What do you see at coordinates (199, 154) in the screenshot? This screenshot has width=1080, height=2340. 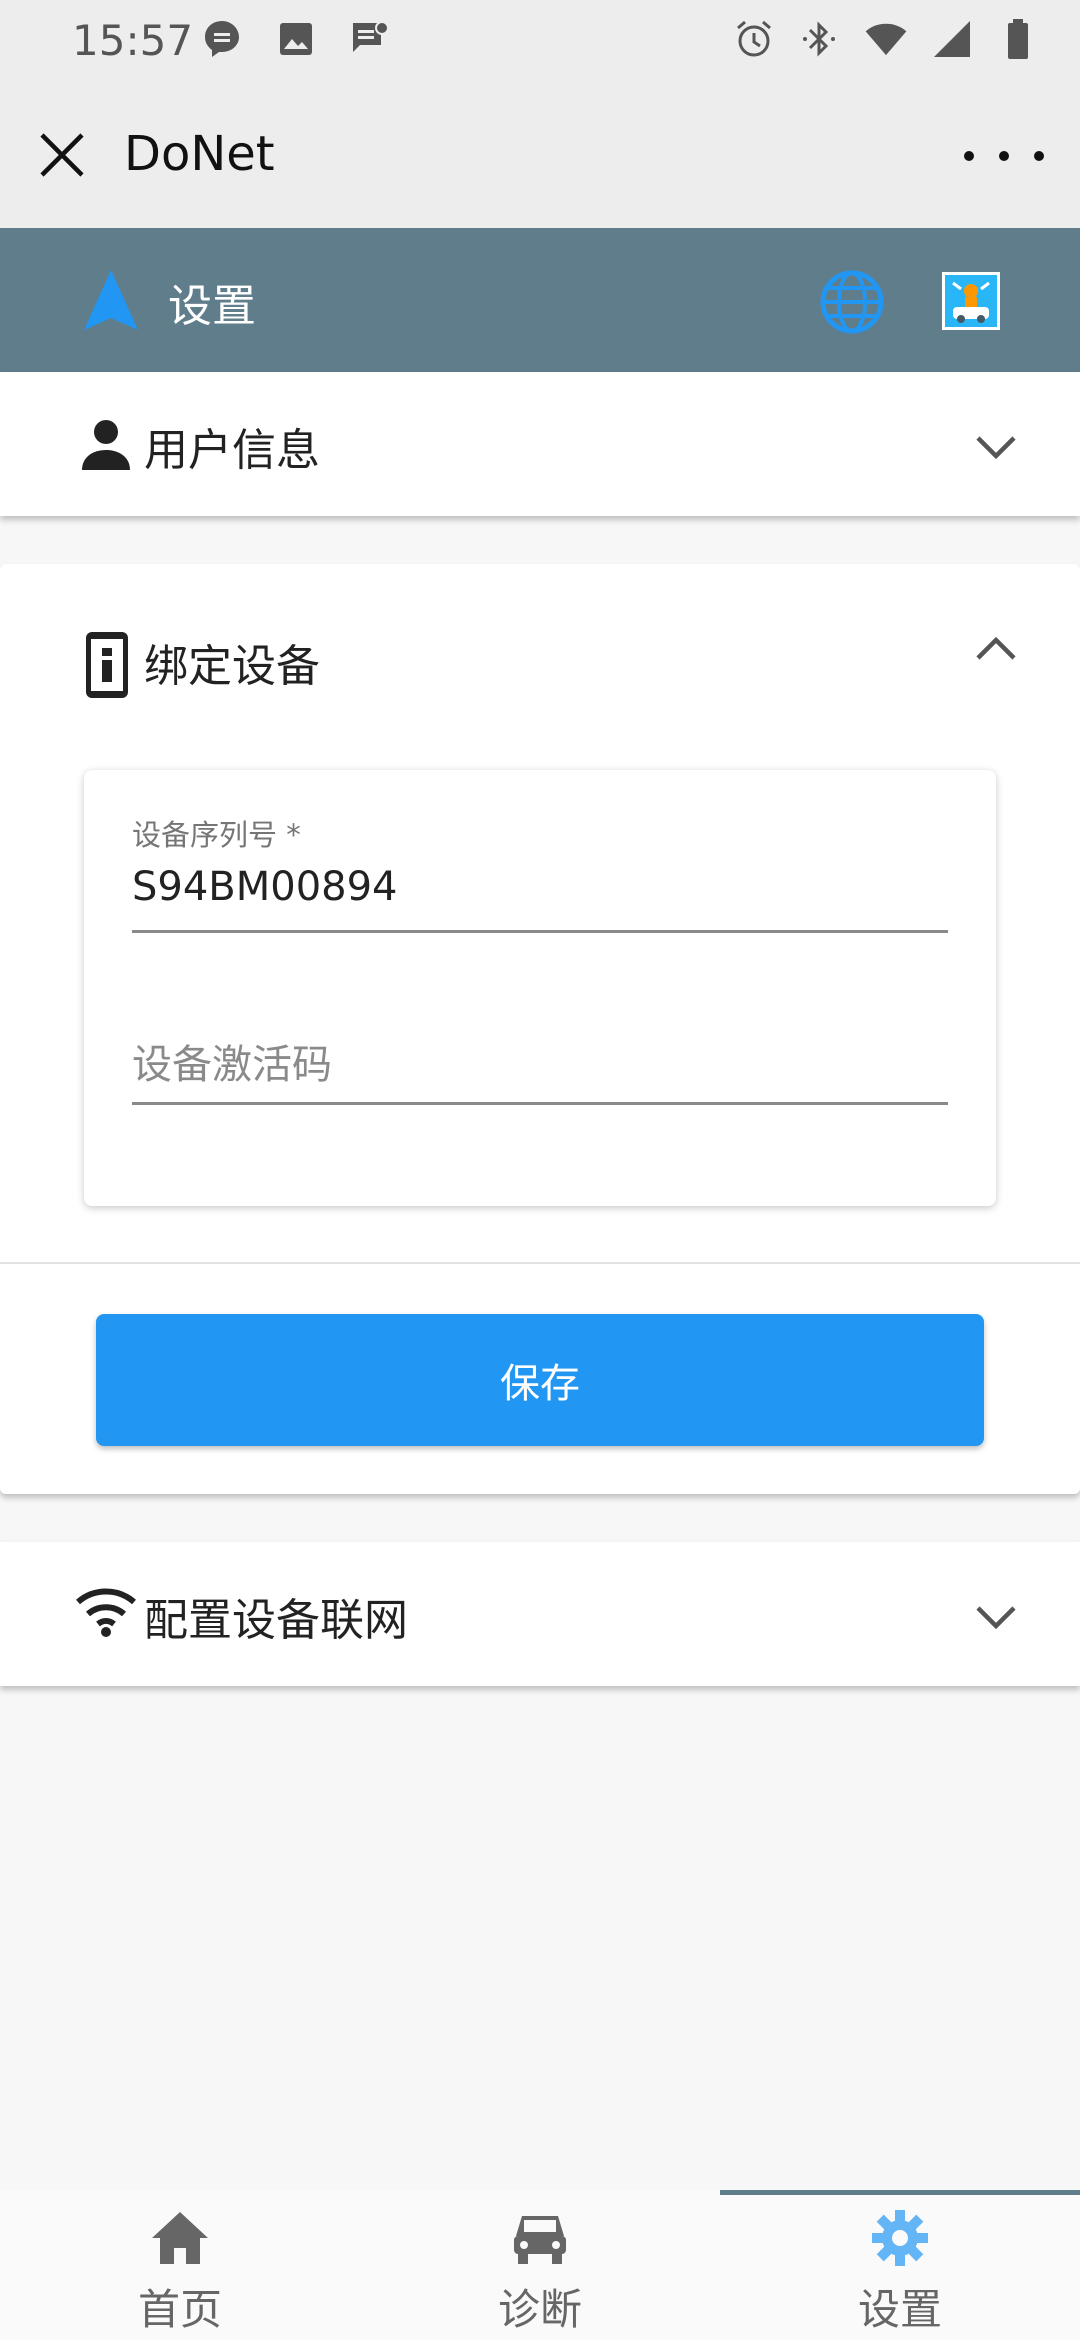 I see `app-title: DoNet` at bounding box center [199, 154].